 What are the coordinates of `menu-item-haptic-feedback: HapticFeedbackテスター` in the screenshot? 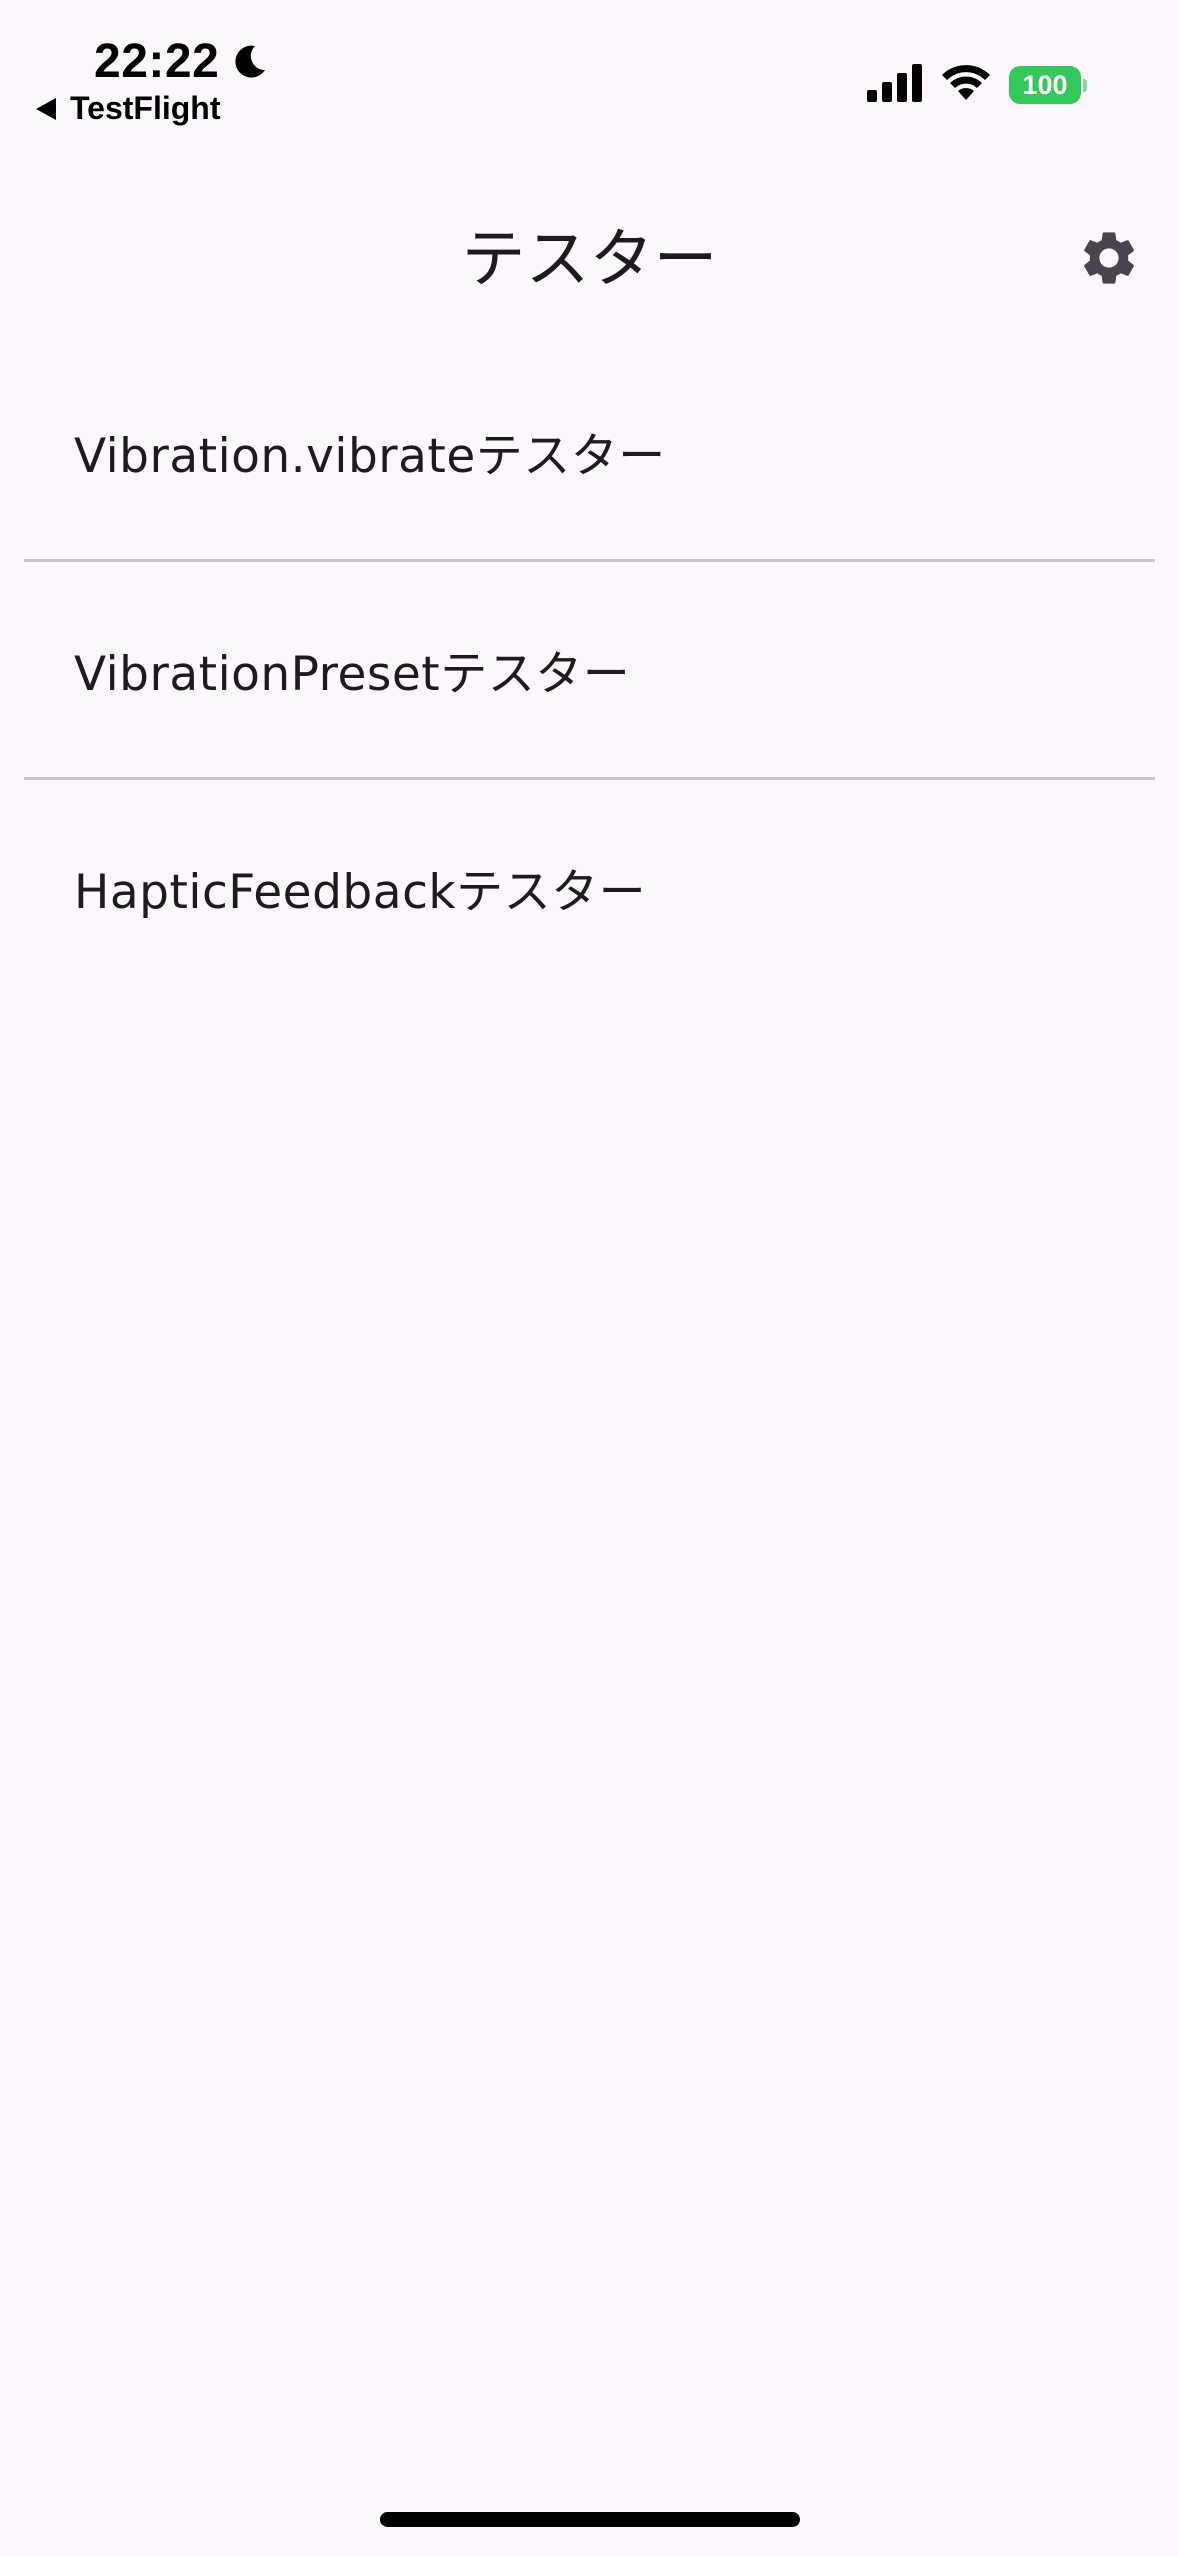 It's located at (589, 887).